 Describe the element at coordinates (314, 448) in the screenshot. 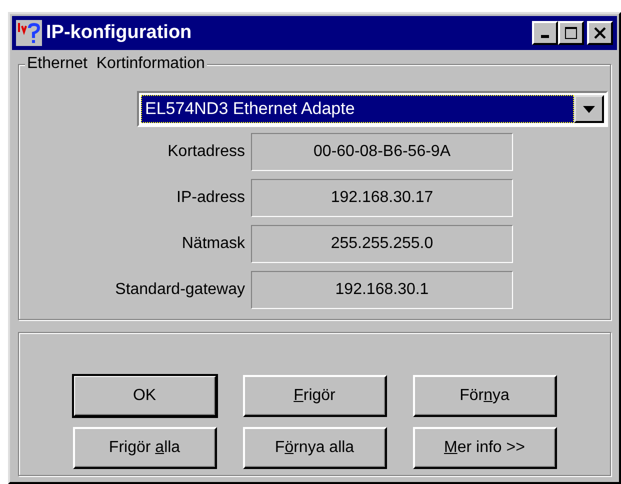

I see `dialog-button: Förnya alla` at that location.